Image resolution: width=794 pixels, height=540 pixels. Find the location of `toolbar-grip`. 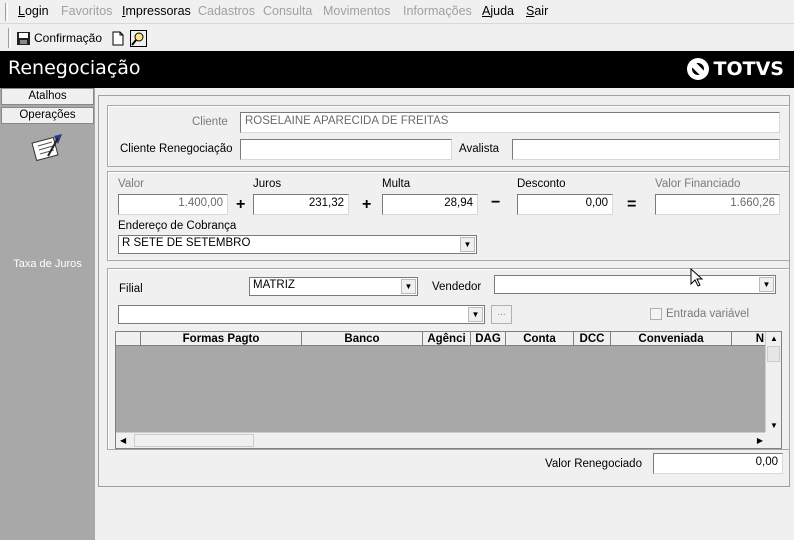

toolbar-grip is located at coordinates (9, 38).